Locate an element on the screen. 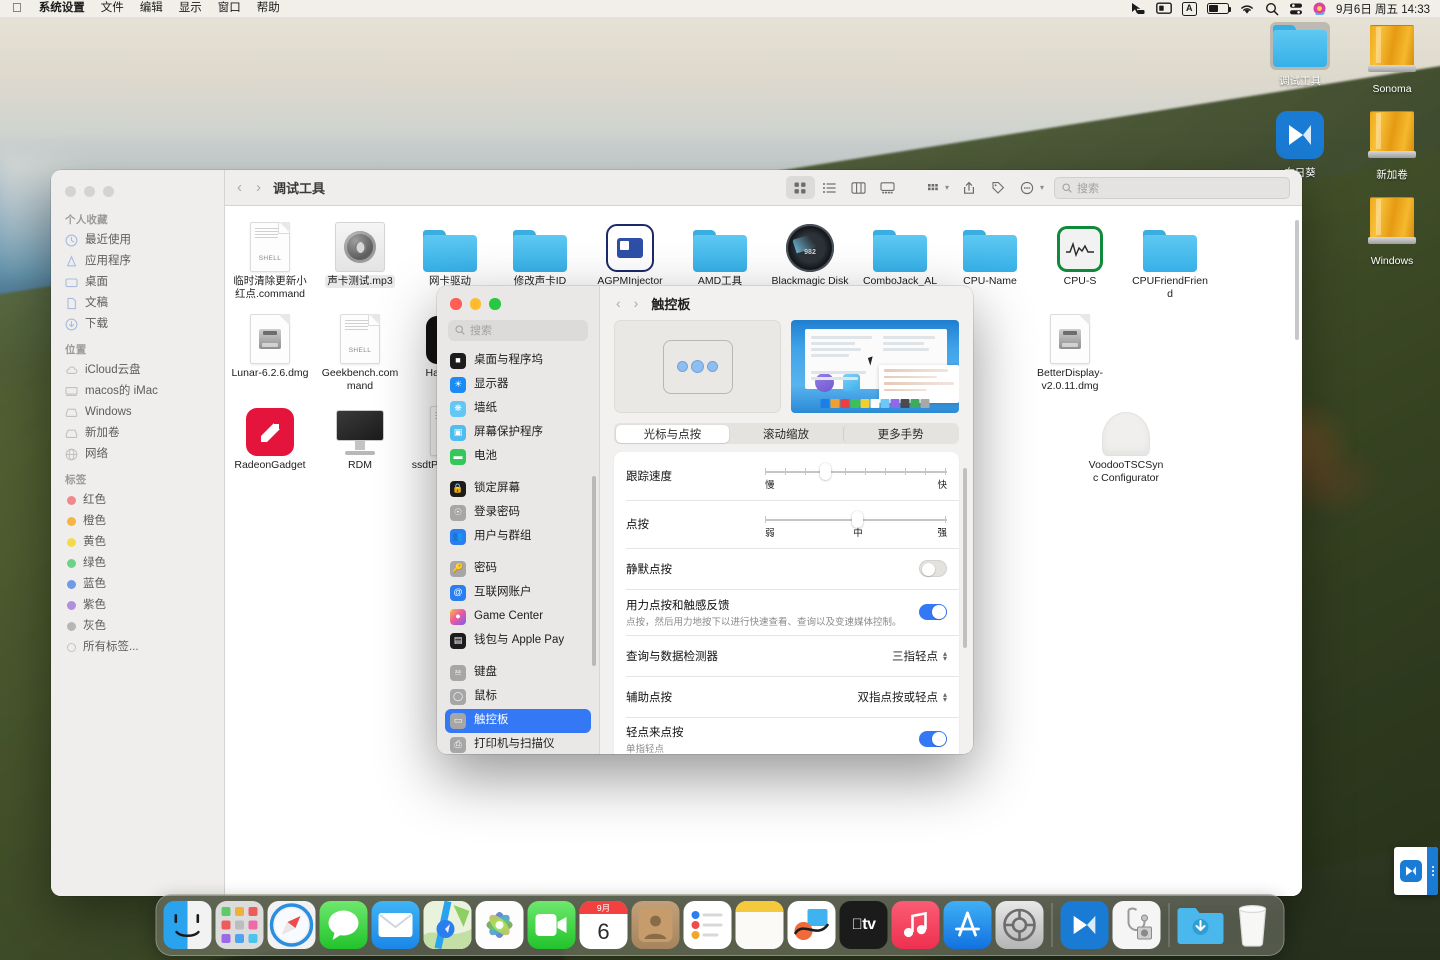  back-chevron-icon: ‹ is located at coordinates (618, 303).